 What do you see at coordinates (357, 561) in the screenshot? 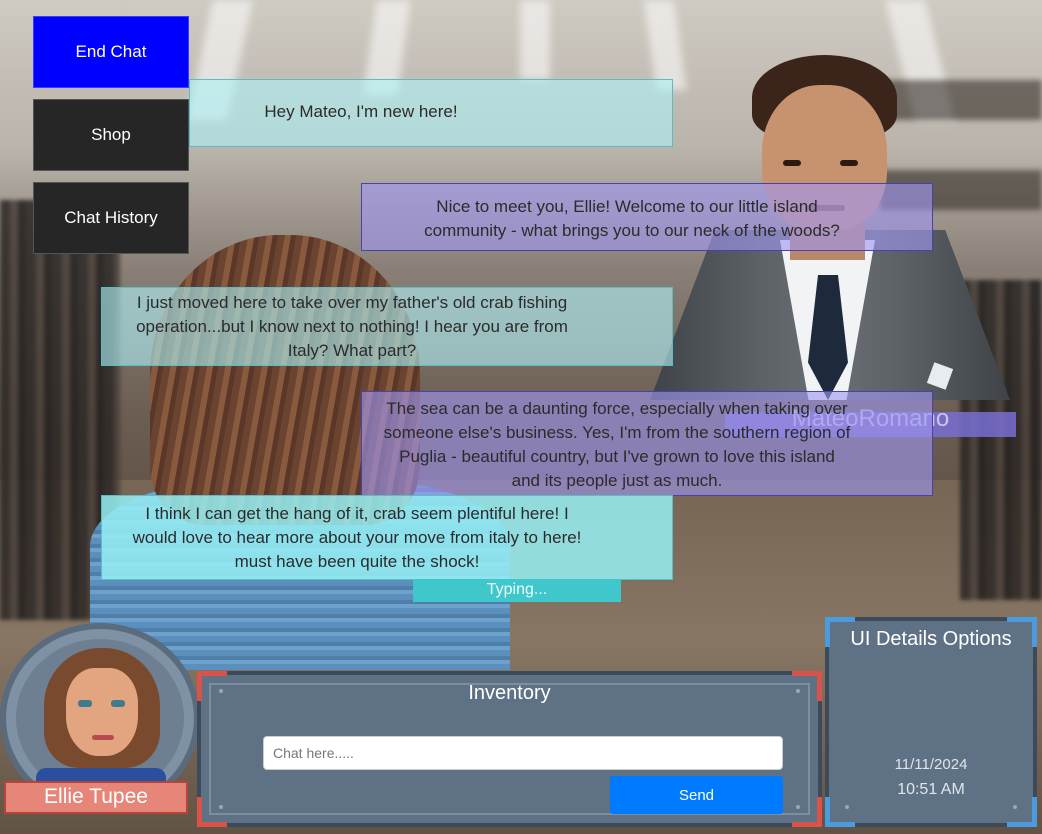
I see `chat-message-text: must have been quite the shock!` at bounding box center [357, 561].